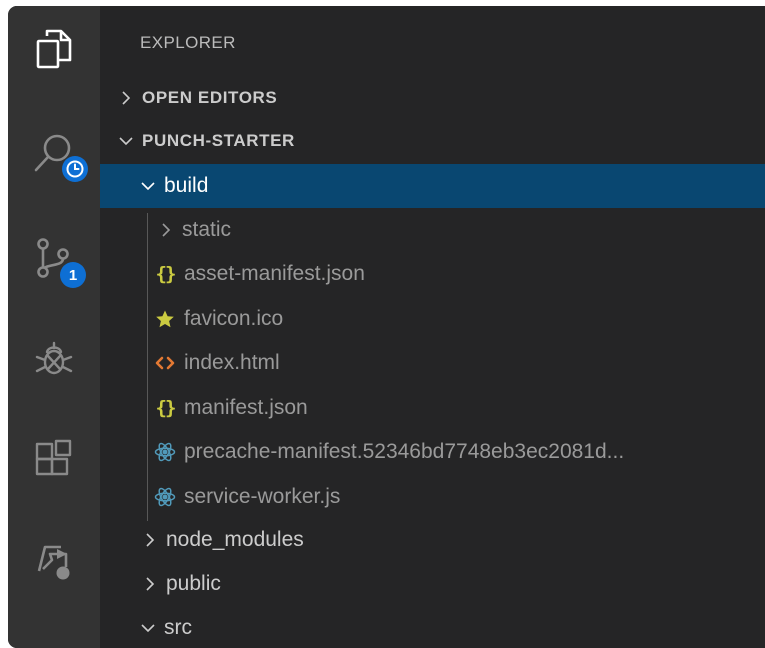  I want to click on activity-source-control: 1, so click(54, 258).